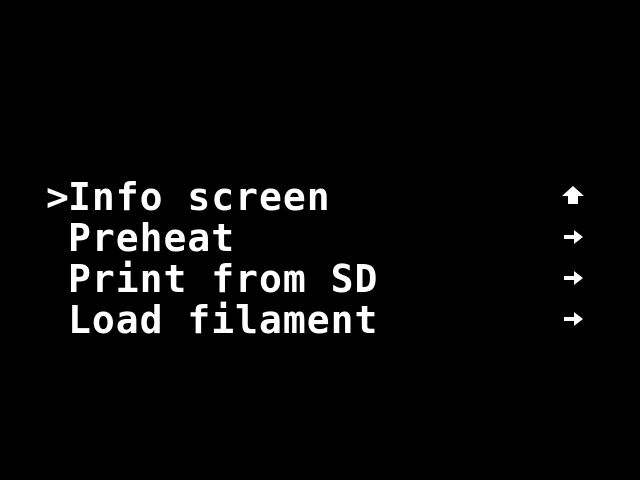 Image resolution: width=640 pixels, height=480 pixels. What do you see at coordinates (152, 237) in the screenshot?
I see `menu-item-label: Preheat` at bounding box center [152, 237].